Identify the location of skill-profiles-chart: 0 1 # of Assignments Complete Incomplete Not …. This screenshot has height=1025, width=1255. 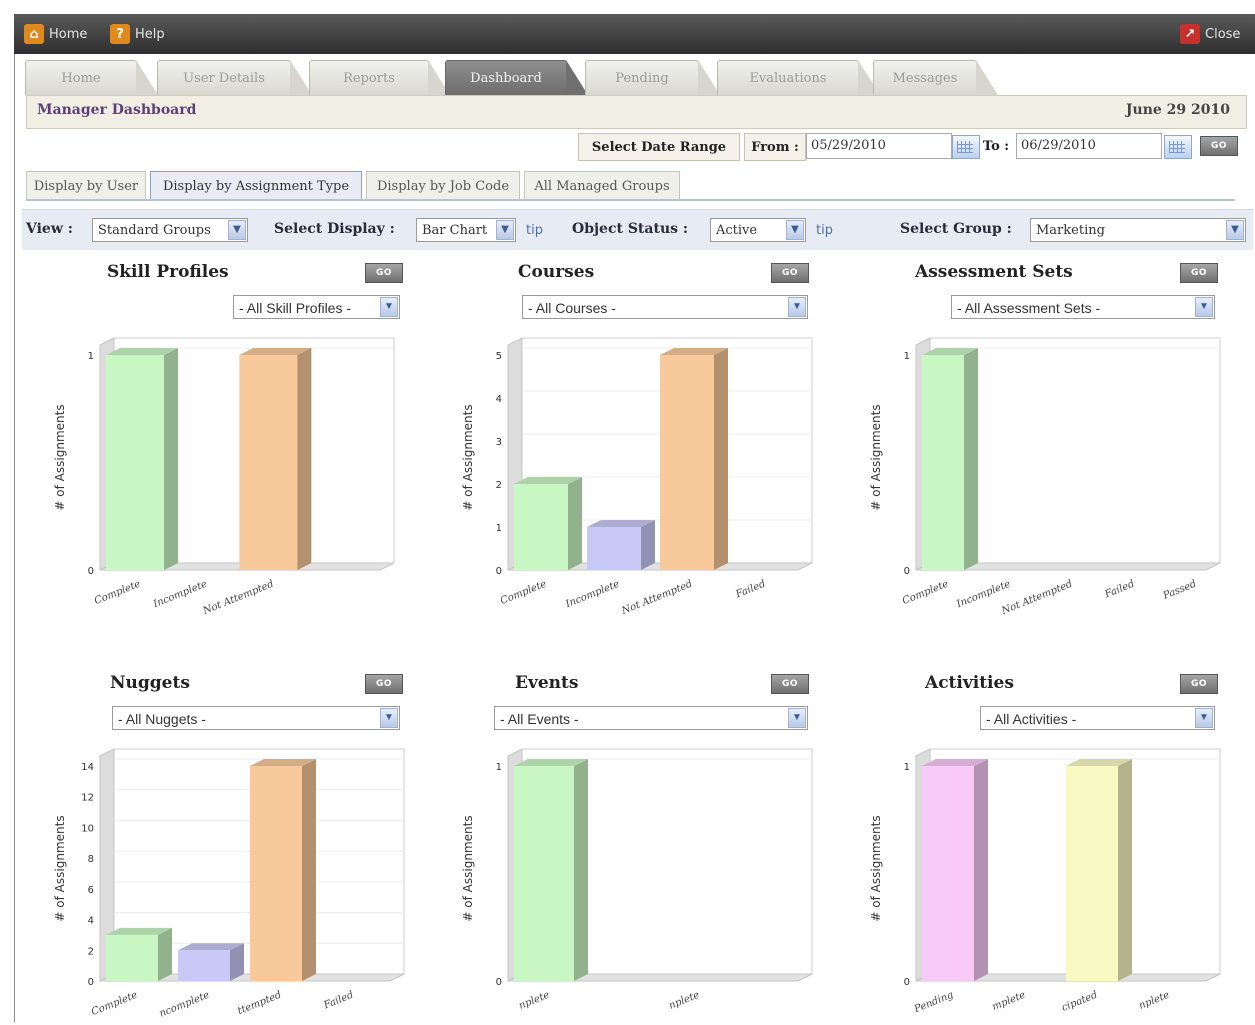
(225, 475).